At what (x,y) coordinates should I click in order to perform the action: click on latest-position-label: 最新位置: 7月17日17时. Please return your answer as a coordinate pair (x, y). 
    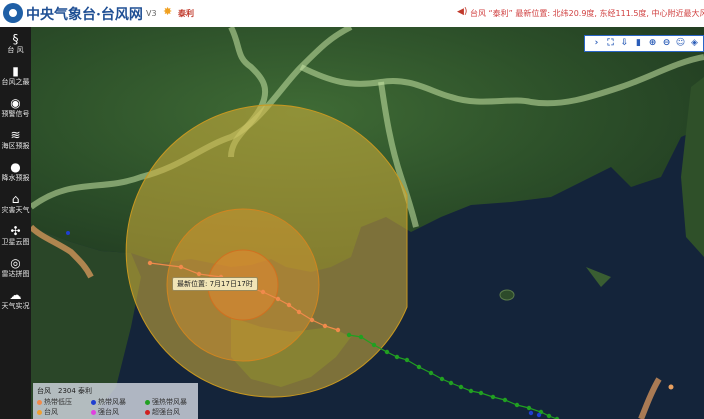
    Looking at the image, I should click on (215, 284).